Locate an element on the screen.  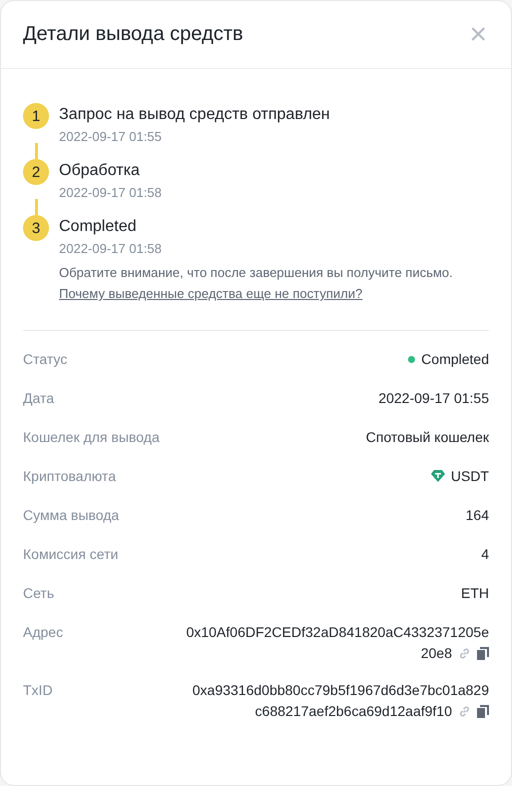
detail-value: c688217aef2b6ca69d12aaf9f10 is located at coordinates (353, 711).